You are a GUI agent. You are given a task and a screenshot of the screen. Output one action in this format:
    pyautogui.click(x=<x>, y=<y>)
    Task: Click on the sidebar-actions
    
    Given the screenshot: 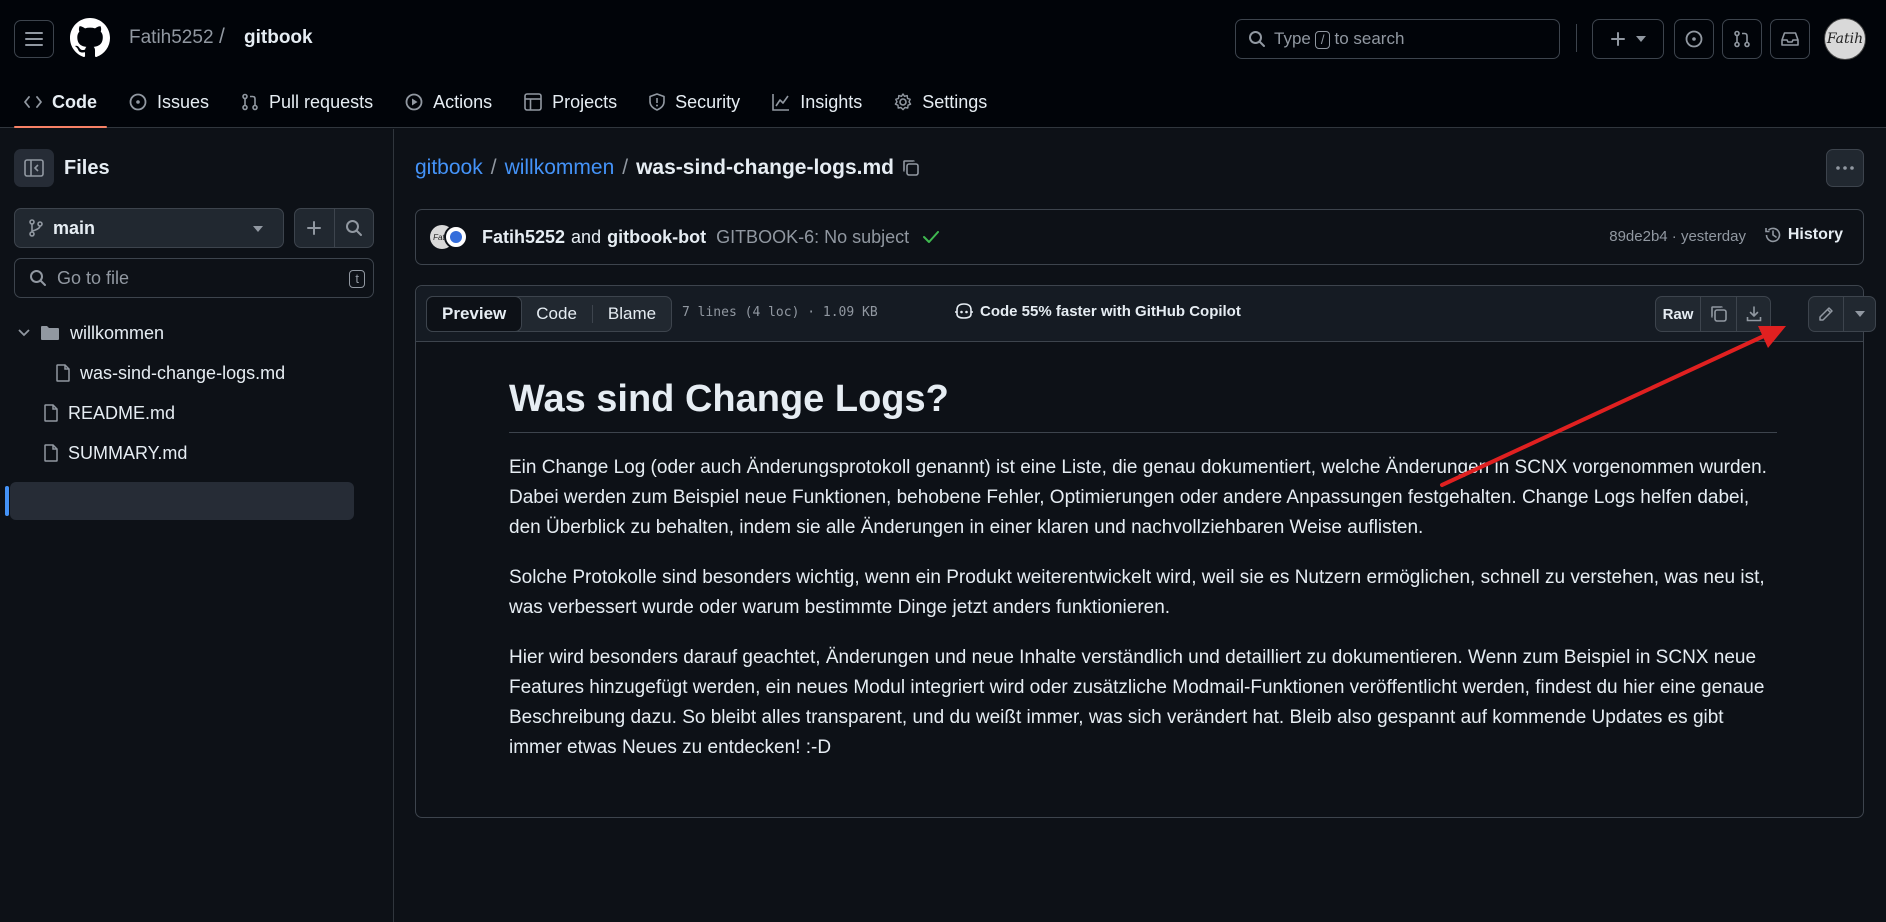 What is the action you would take?
    pyautogui.click(x=334, y=228)
    